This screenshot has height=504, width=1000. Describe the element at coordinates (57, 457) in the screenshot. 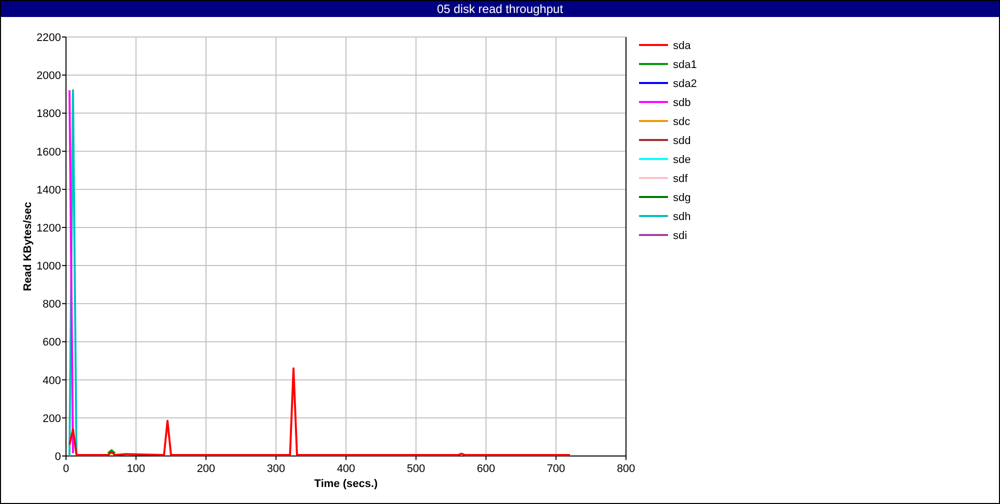

I see `y-tick-label: 0` at that location.